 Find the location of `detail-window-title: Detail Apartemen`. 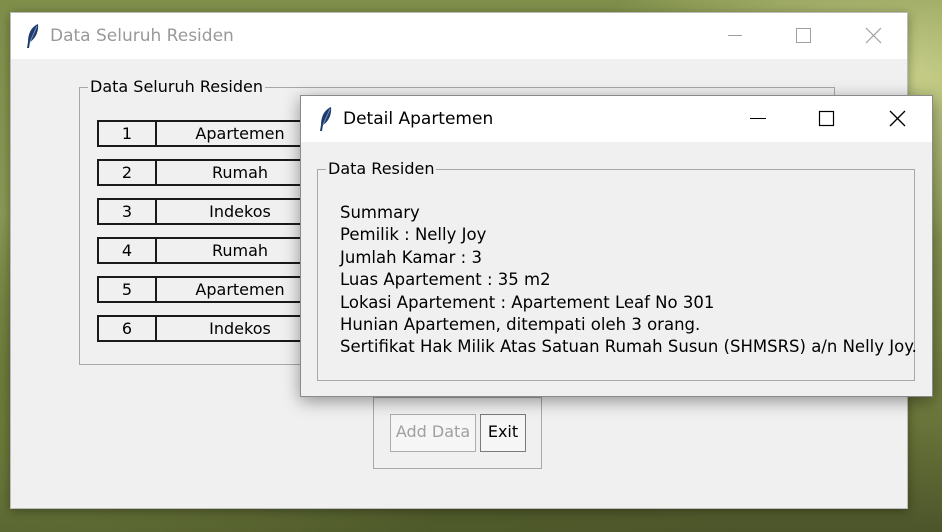

detail-window-title: Detail Apartemen is located at coordinates (418, 119).